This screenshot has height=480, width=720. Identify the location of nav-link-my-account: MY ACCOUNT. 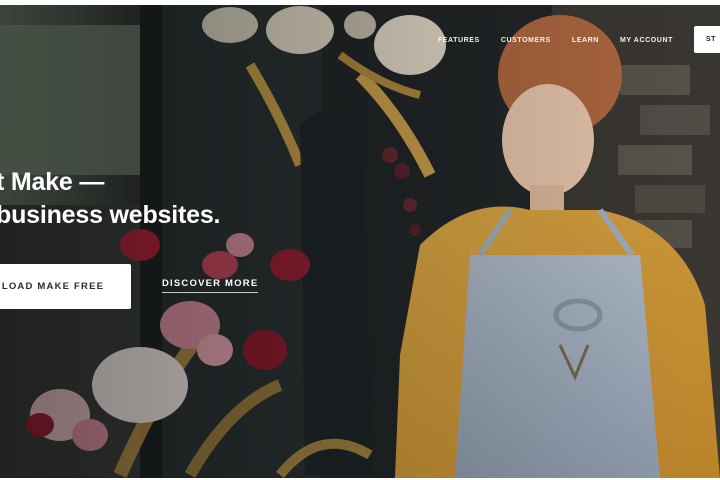
(646, 40).